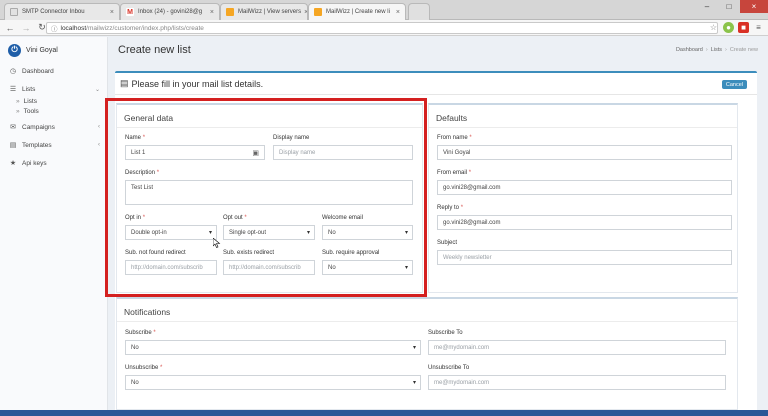 This screenshot has width=768, height=416. Describe the element at coordinates (454, 138) in the screenshot. I see `from-name-label: From name *` at that location.